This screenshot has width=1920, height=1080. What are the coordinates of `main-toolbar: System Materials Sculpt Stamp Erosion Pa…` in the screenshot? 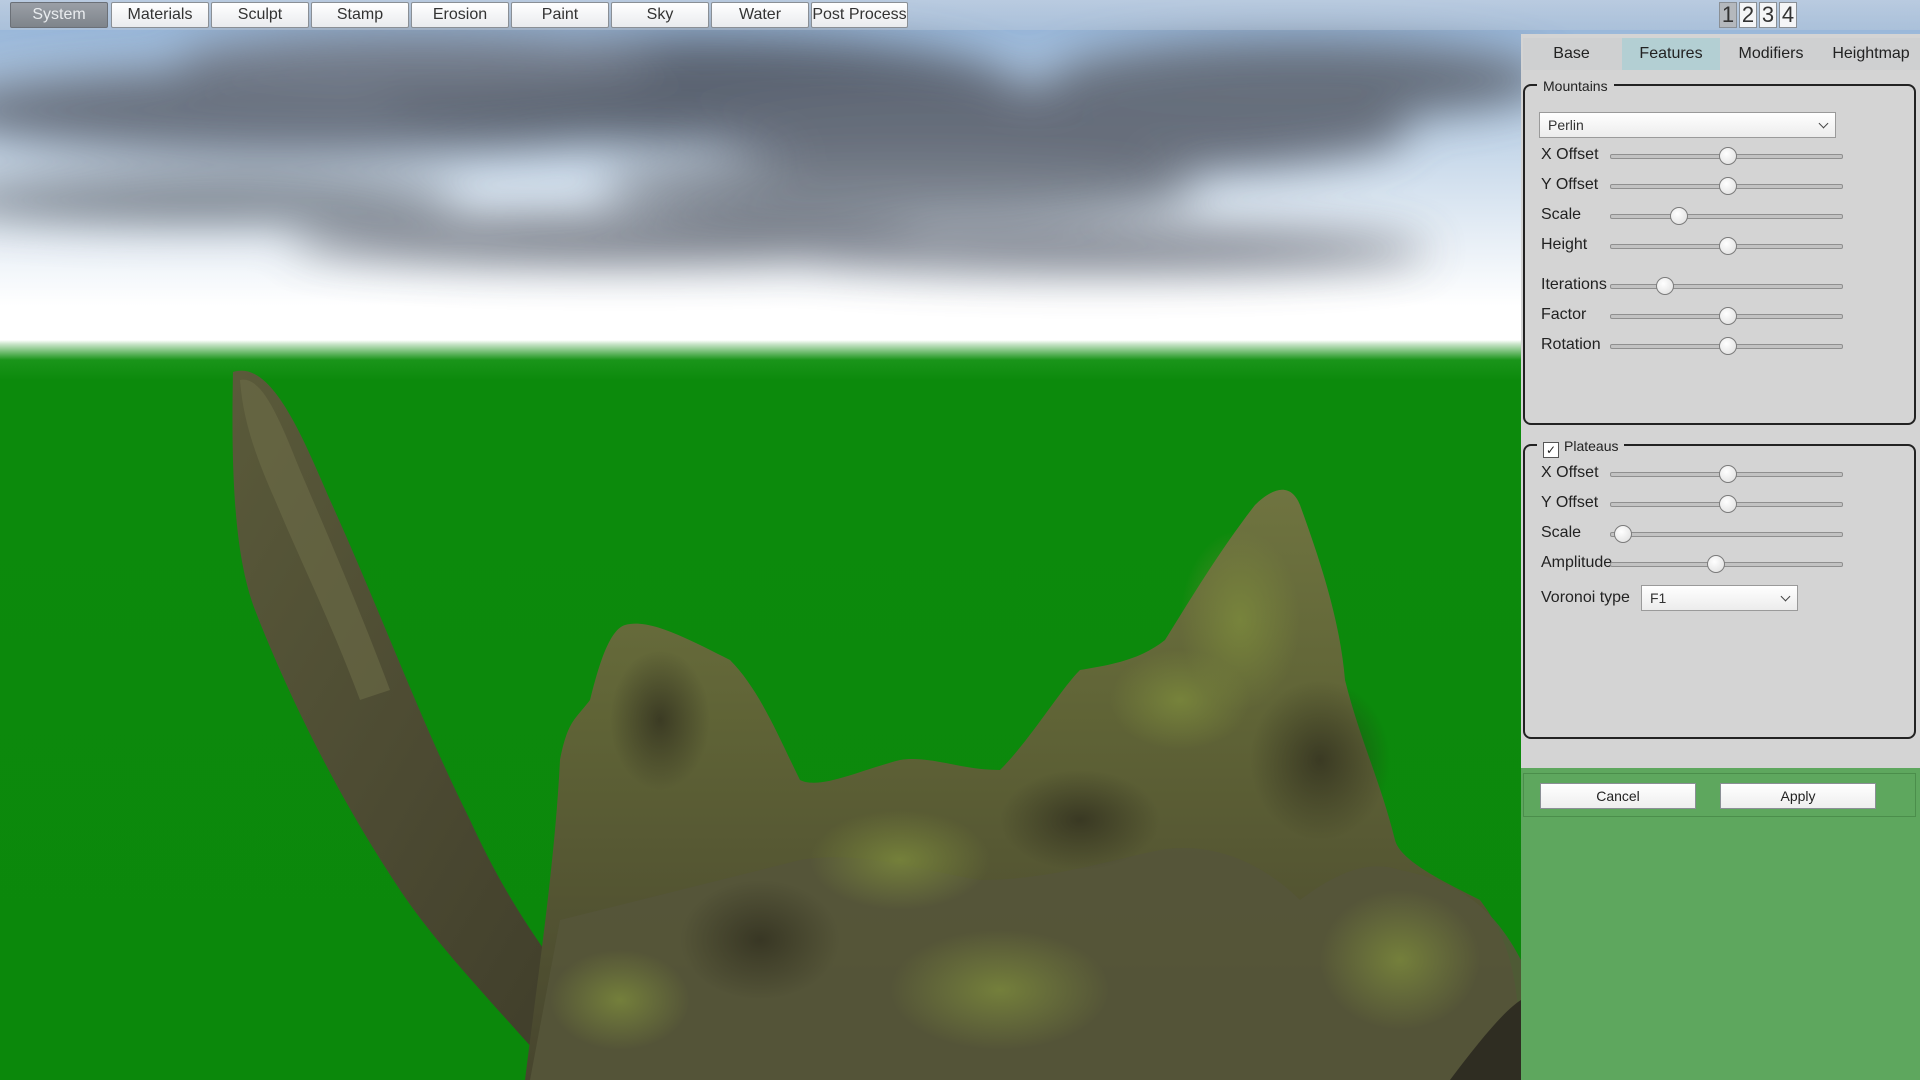 It's located at (960, 15).